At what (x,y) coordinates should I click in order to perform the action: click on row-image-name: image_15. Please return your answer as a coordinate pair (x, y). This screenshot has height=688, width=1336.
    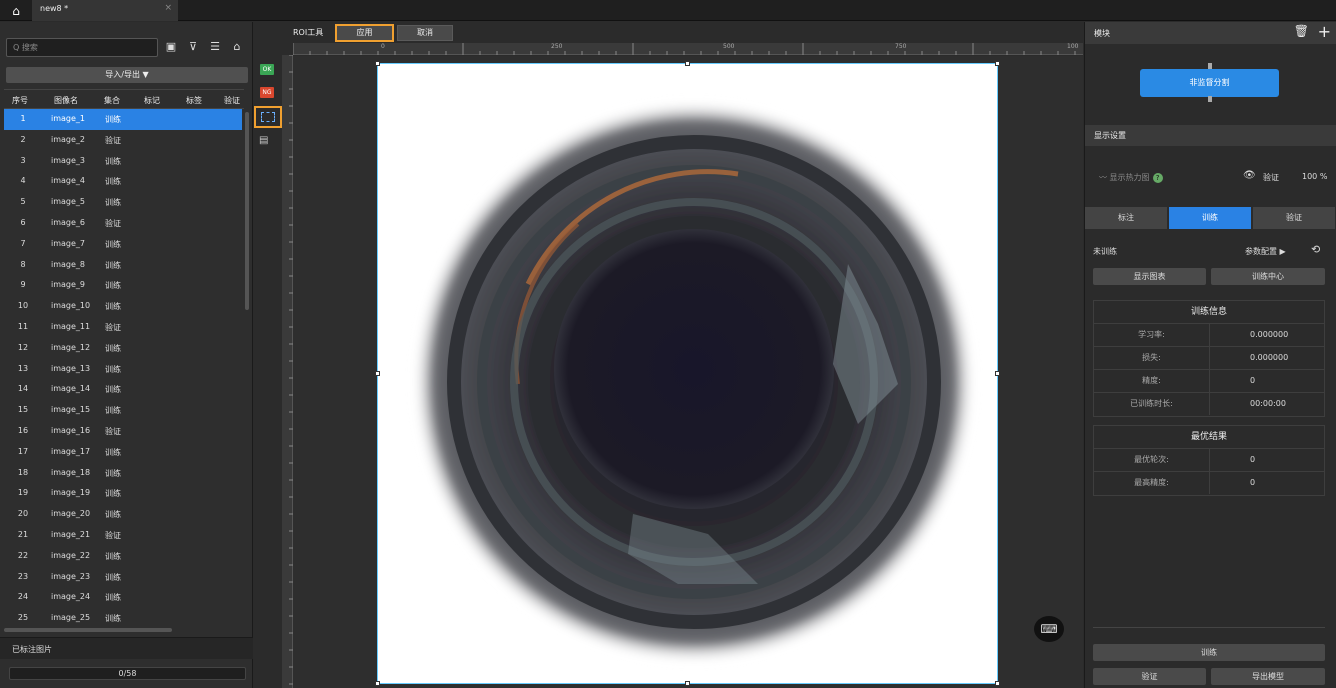
    Looking at the image, I should click on (71, 410).